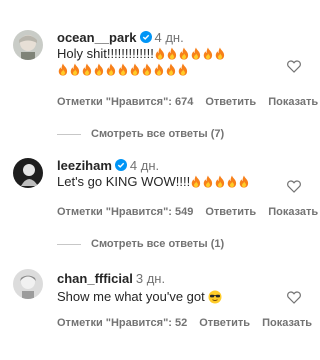  What do you see at coordinates (157, 134) in the screenshot?
I see `view-replies-label: Смотреть все ответы (7)` at bounding box center [157, 134].